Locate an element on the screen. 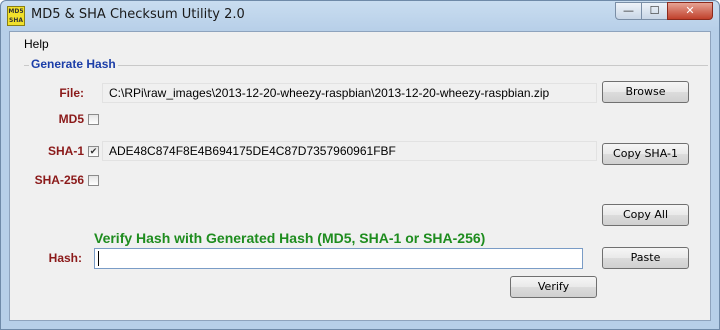  paste-button: Paste is located at coordinates (645, 258).